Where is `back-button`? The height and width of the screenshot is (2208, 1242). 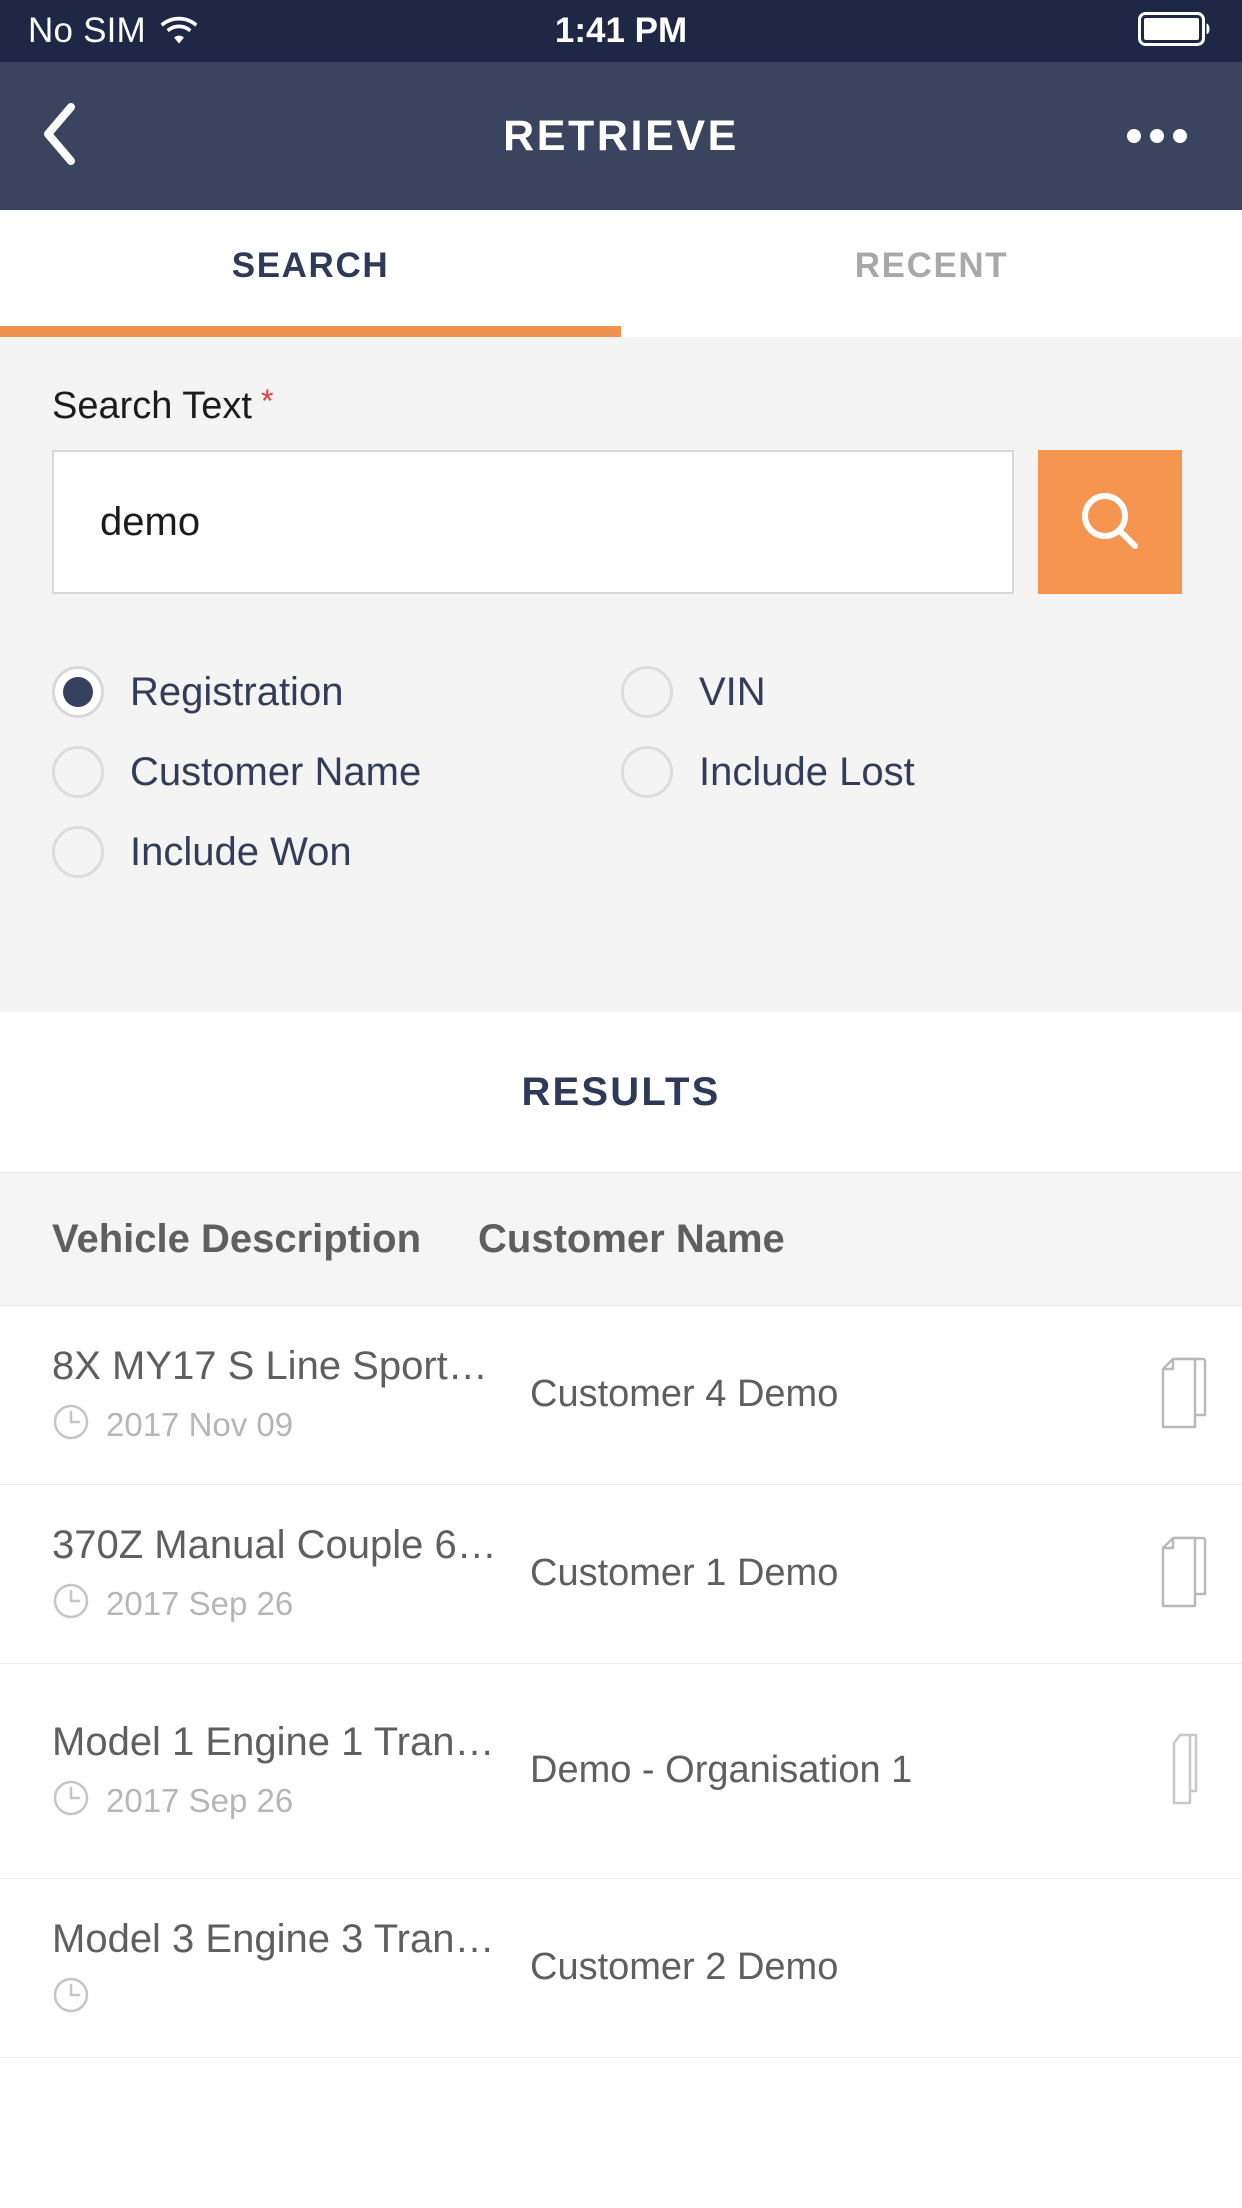
back-button is located at coordinates (70, 136).